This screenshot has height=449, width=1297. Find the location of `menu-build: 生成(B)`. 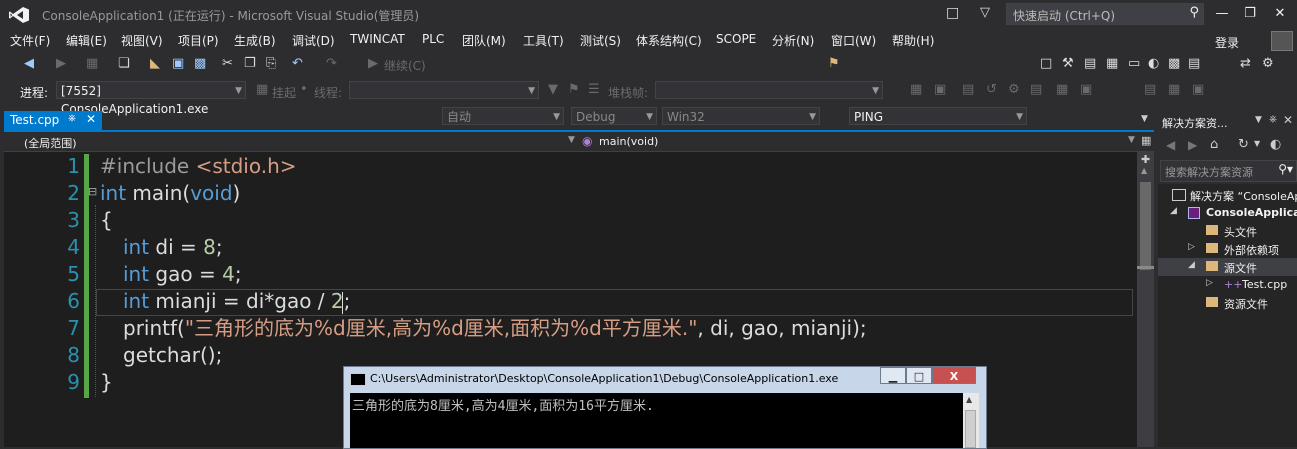

menu-build: 生成(B) is located at coordinates (255, 40).